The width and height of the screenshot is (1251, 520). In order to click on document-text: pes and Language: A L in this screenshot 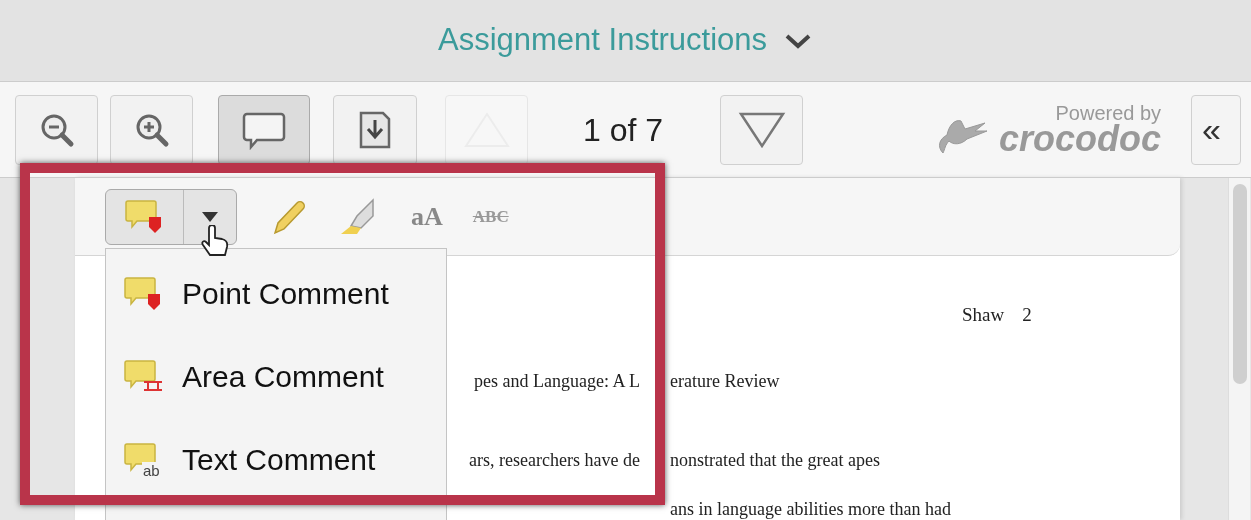, I will do `click(557, 380)`.